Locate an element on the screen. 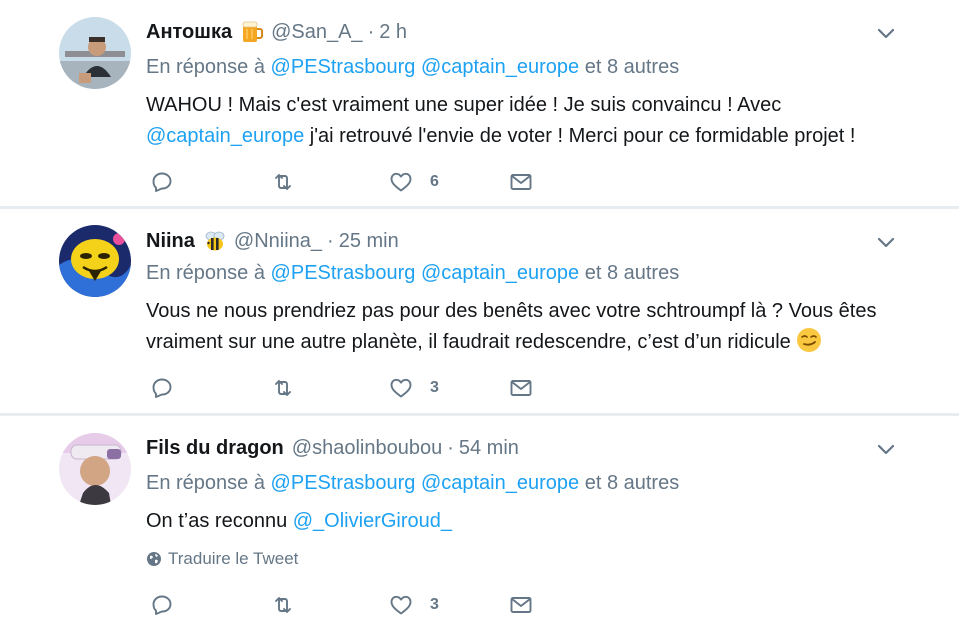 This screenshot has height=630, width=959. bee-icon is located at coordinates (215, 241).